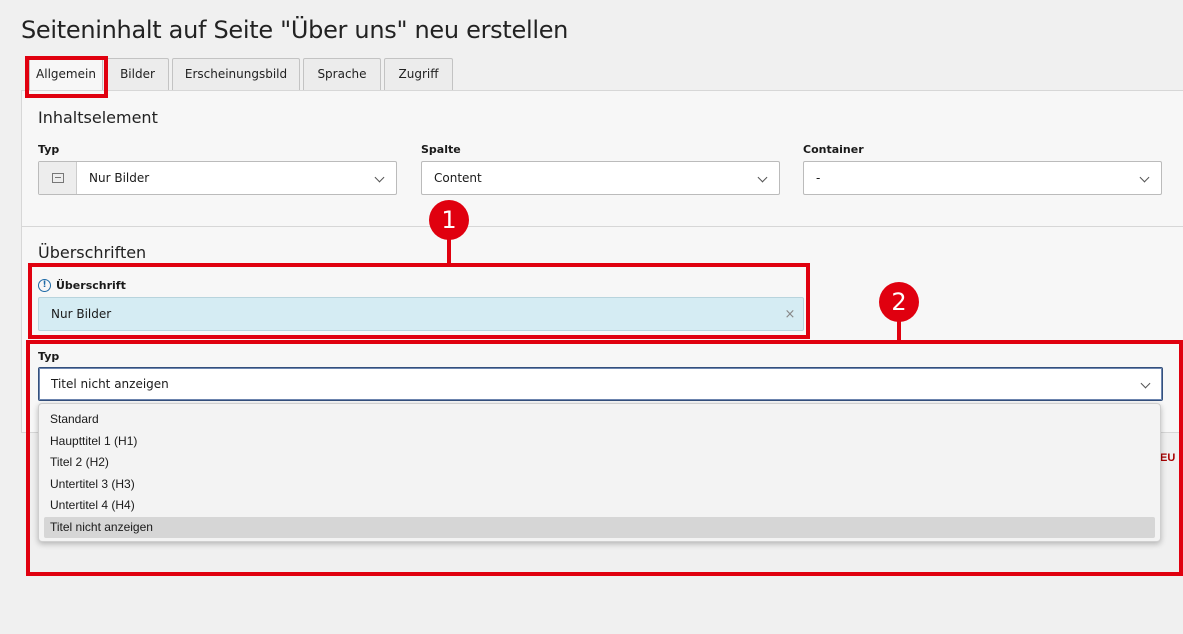 The image size is (1183, 634). What do you see at coordinates (342, 74) in the screenshot?
I see `tab-sprache: Sprache` at bounding box center [342, 74].